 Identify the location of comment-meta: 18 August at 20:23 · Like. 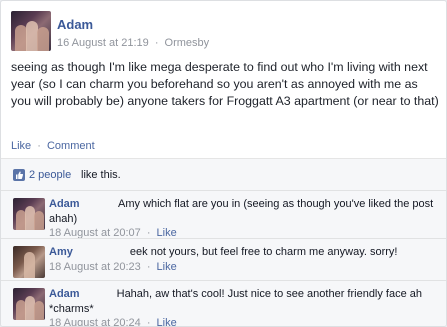
(113, 267).